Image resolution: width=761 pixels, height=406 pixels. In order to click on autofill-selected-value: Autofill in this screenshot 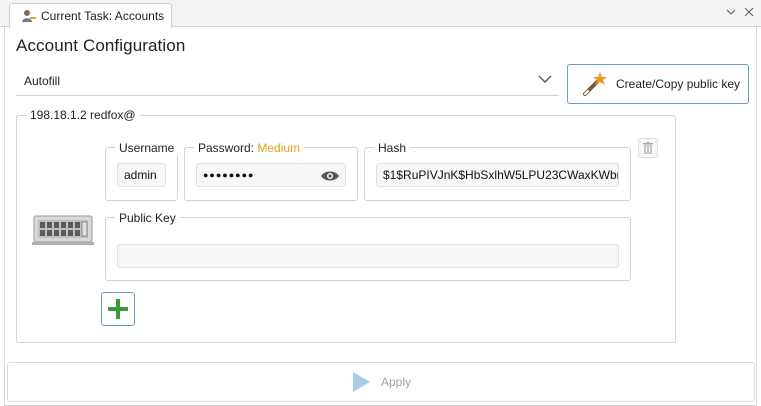, I will do `click(42, 80)`.